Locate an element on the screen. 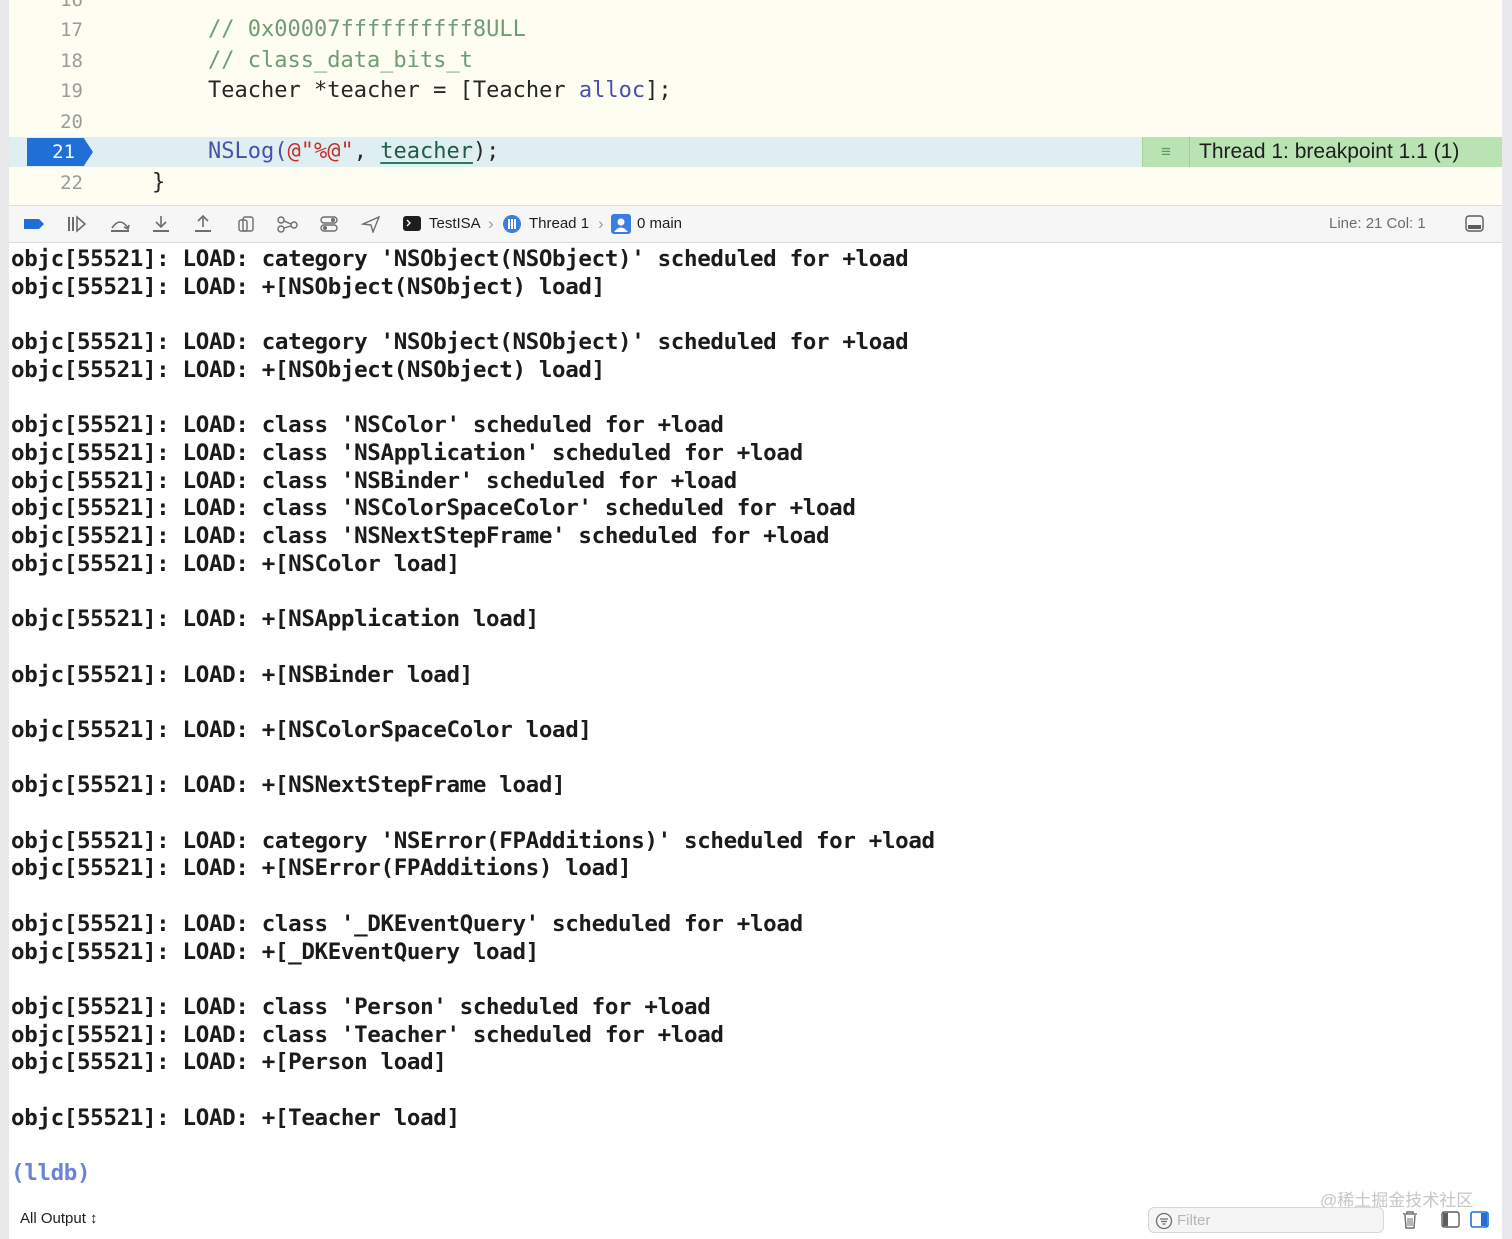 The height and width of the screenshot is (1239, 1512). step-over-icon is located at coordinates (119, 224).